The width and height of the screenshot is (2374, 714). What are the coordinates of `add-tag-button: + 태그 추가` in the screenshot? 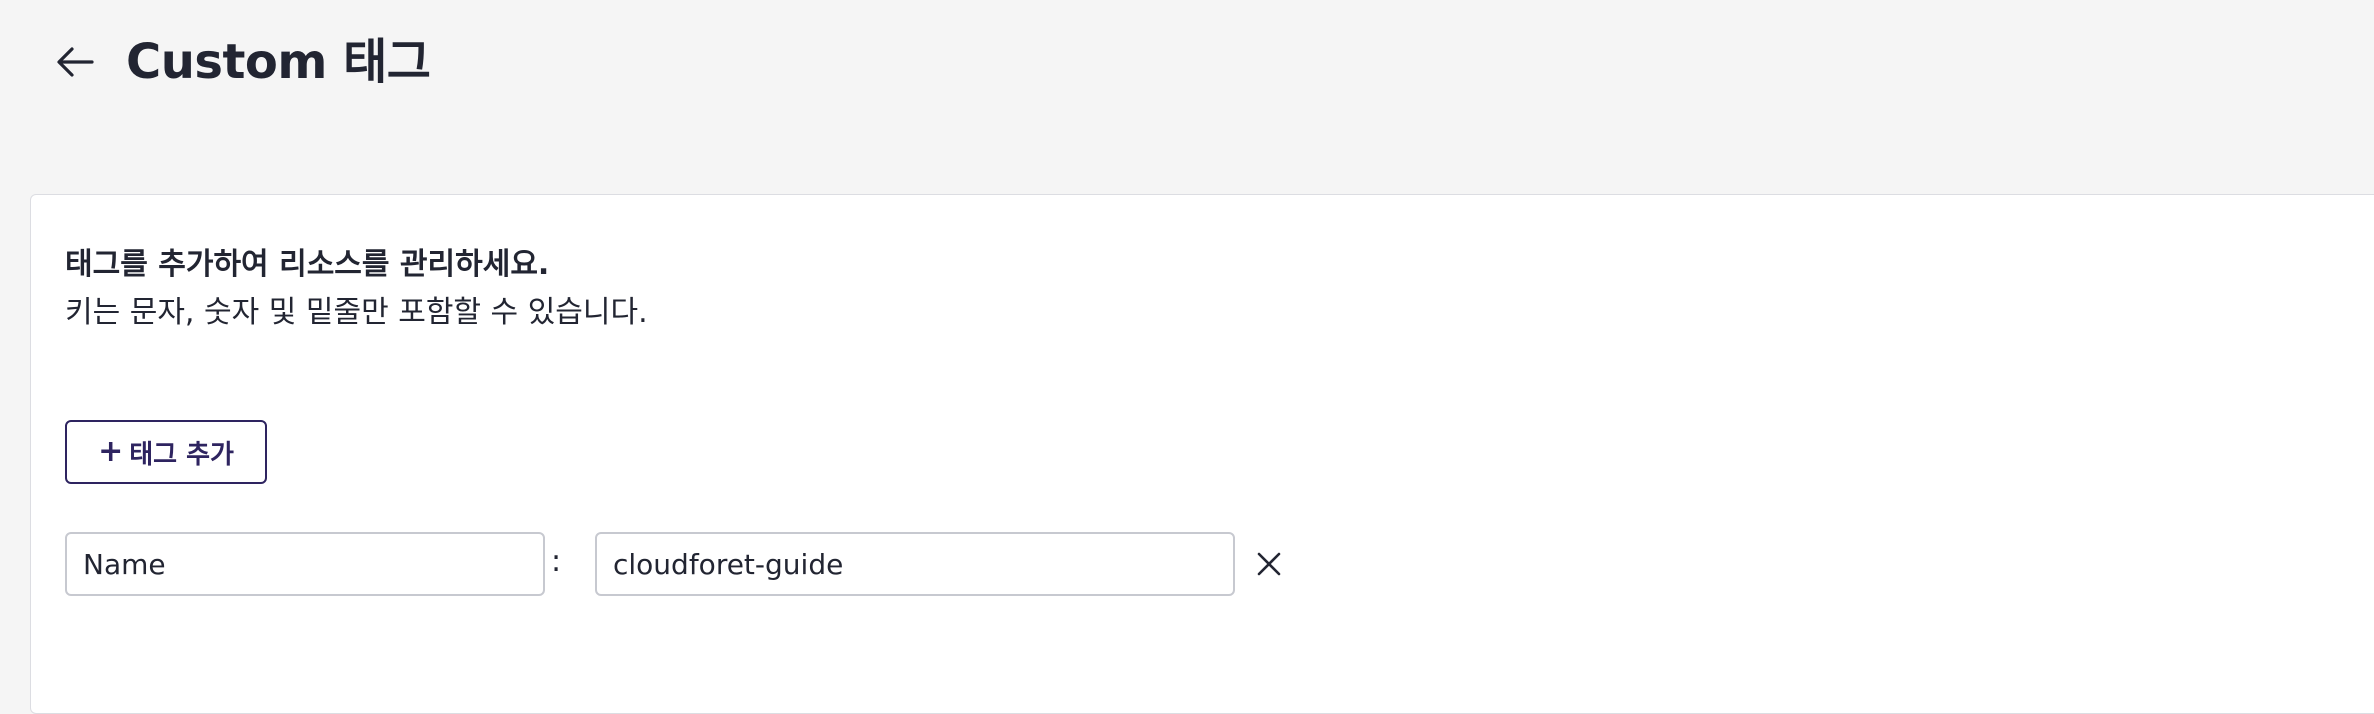 It's located at (166, 452).